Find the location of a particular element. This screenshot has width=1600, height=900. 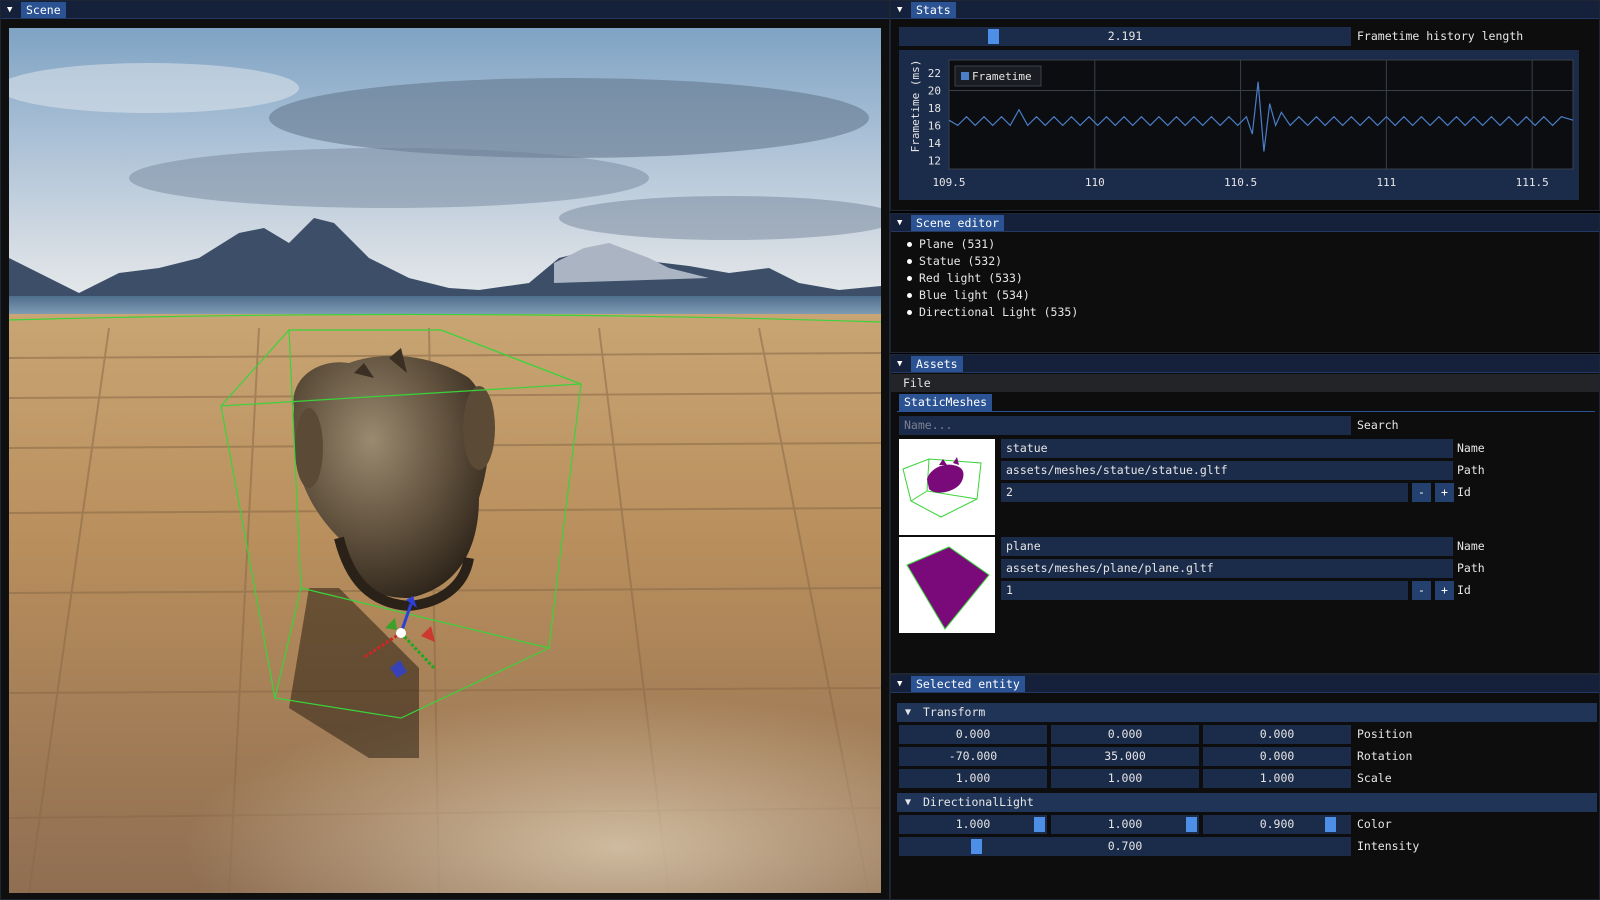

history-length-label: Frametime history length is located at coordinates (1440, 36).